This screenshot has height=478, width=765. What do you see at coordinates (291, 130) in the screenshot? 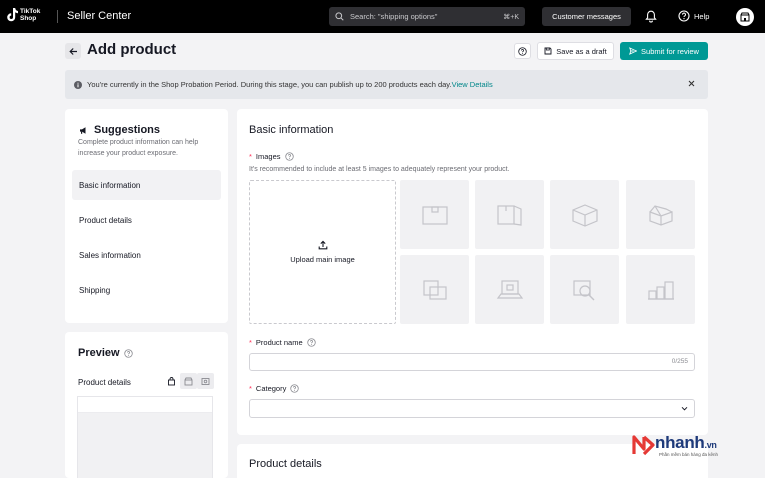
I see `basic-information-title: Basic information` at bounding box center [291, 130].